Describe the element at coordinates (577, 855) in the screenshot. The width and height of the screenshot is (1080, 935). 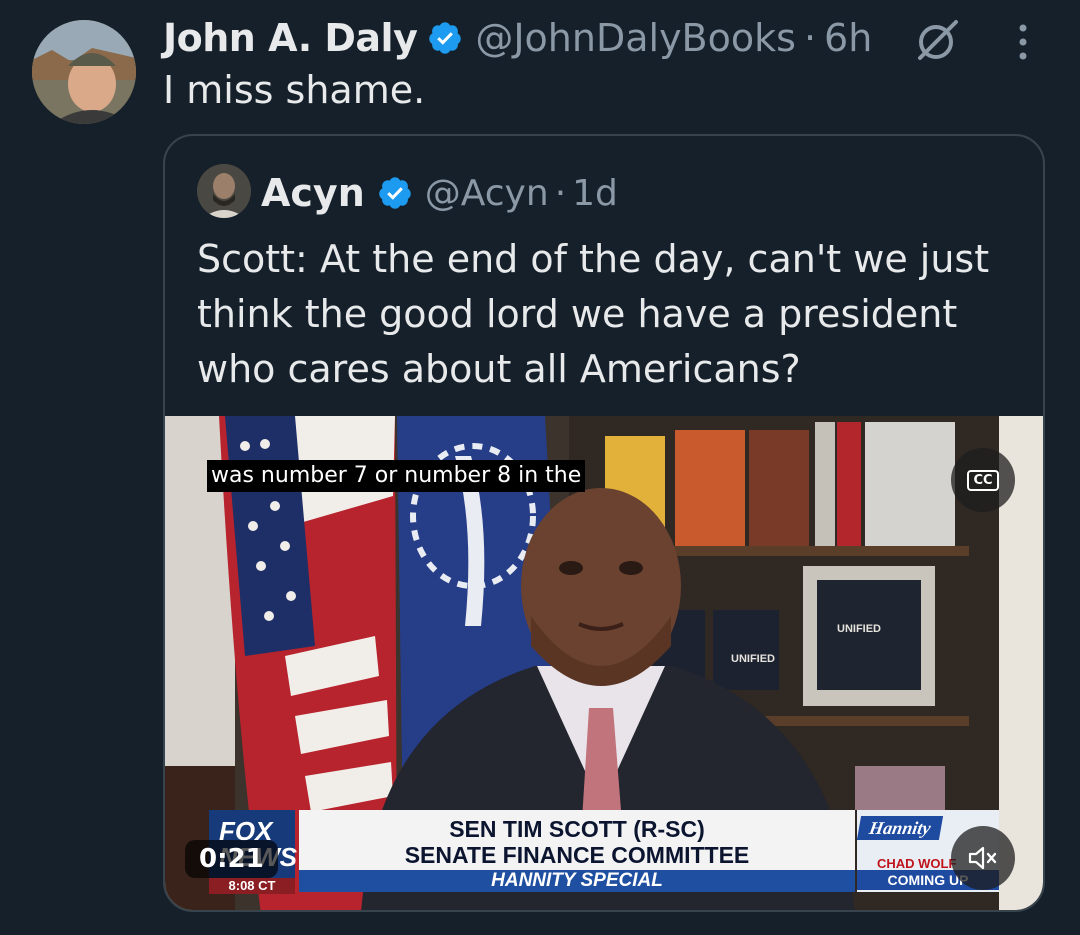
I see `chyron-line2: SENATE FINANCE COMMITTEE` at that location.